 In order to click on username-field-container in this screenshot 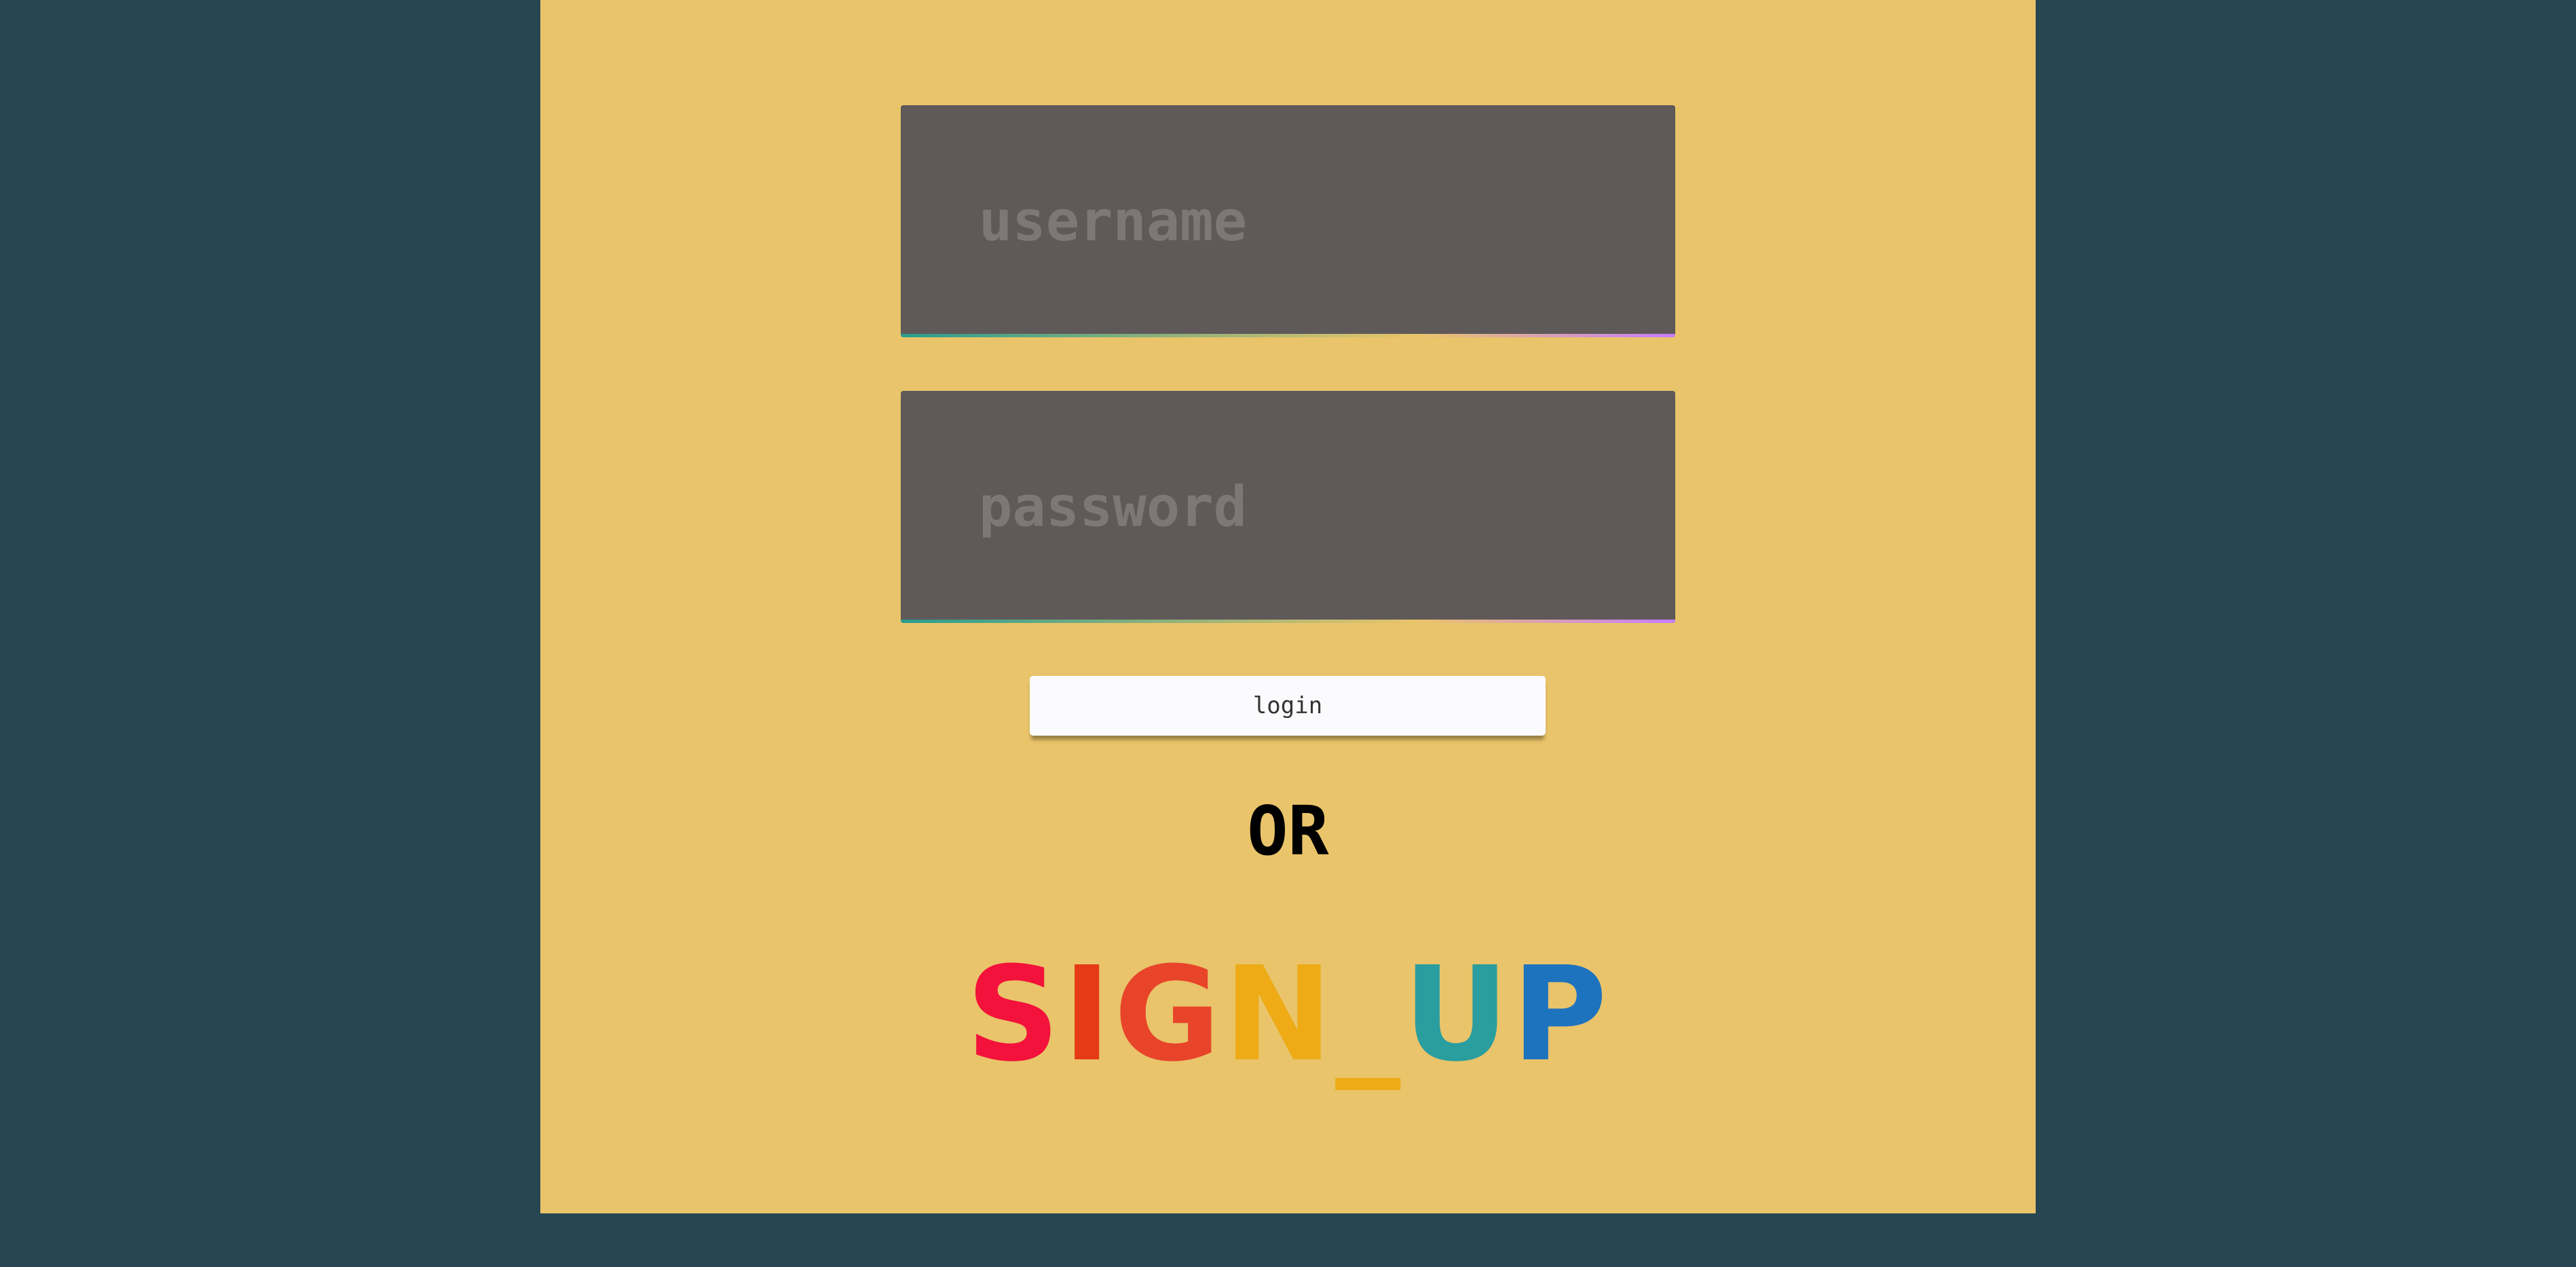, I will do `click(1288, 221)`.